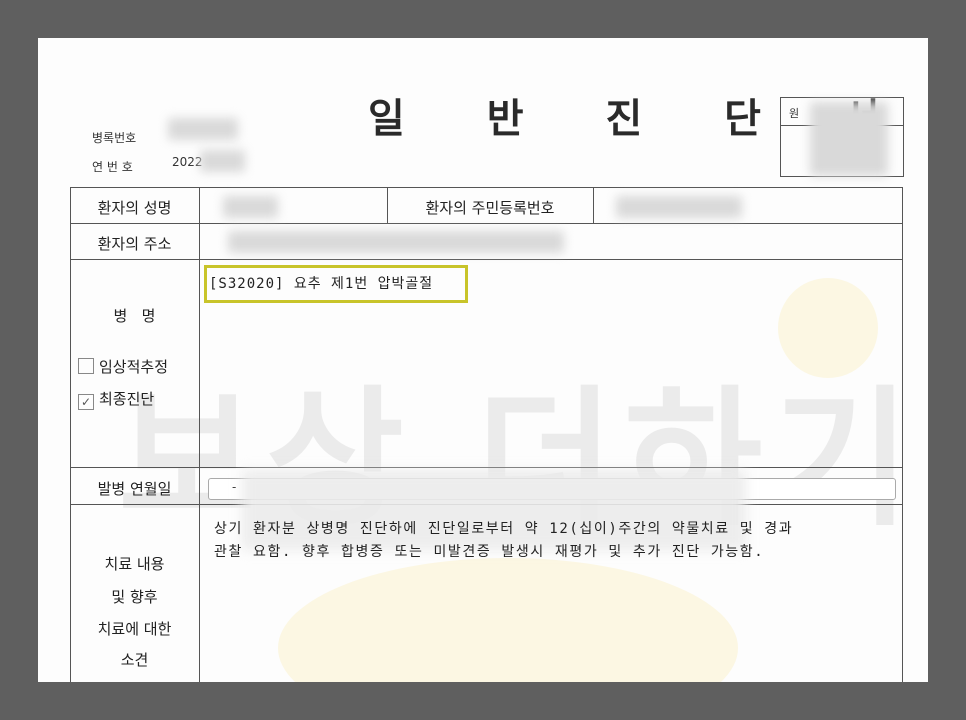  What do you see at coordinates (679, 207) in the screenshot?
I see `patient-rrn-redacted` at bounding box center [679, 207].